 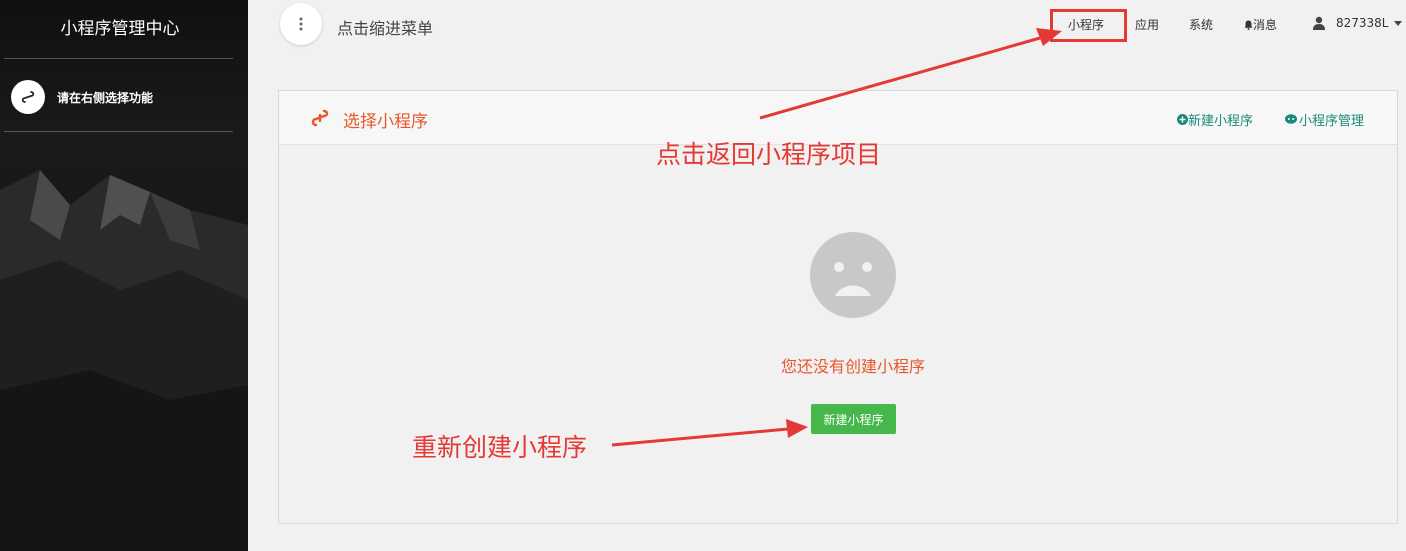 I want to click on new-miniprogram-link: 新建小程序, so click(x=1215, y=119).